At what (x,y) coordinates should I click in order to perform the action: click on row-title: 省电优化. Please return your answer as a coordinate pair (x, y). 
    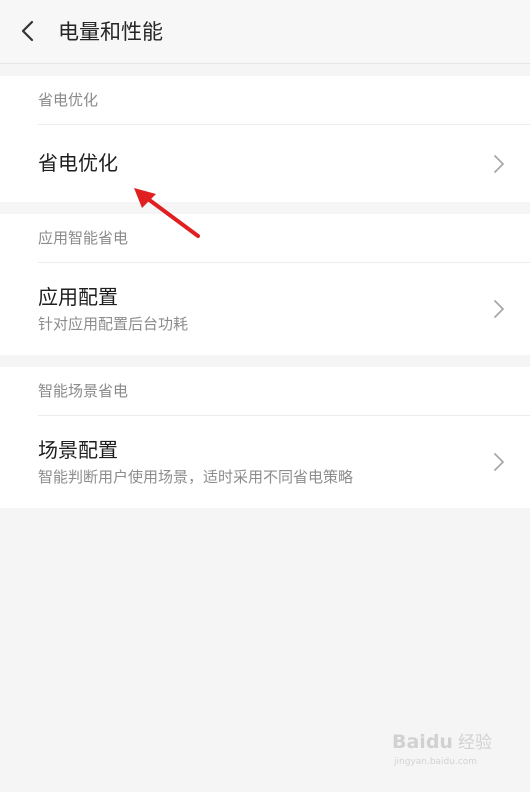
    Looking at the image, I should click on (78, 163).